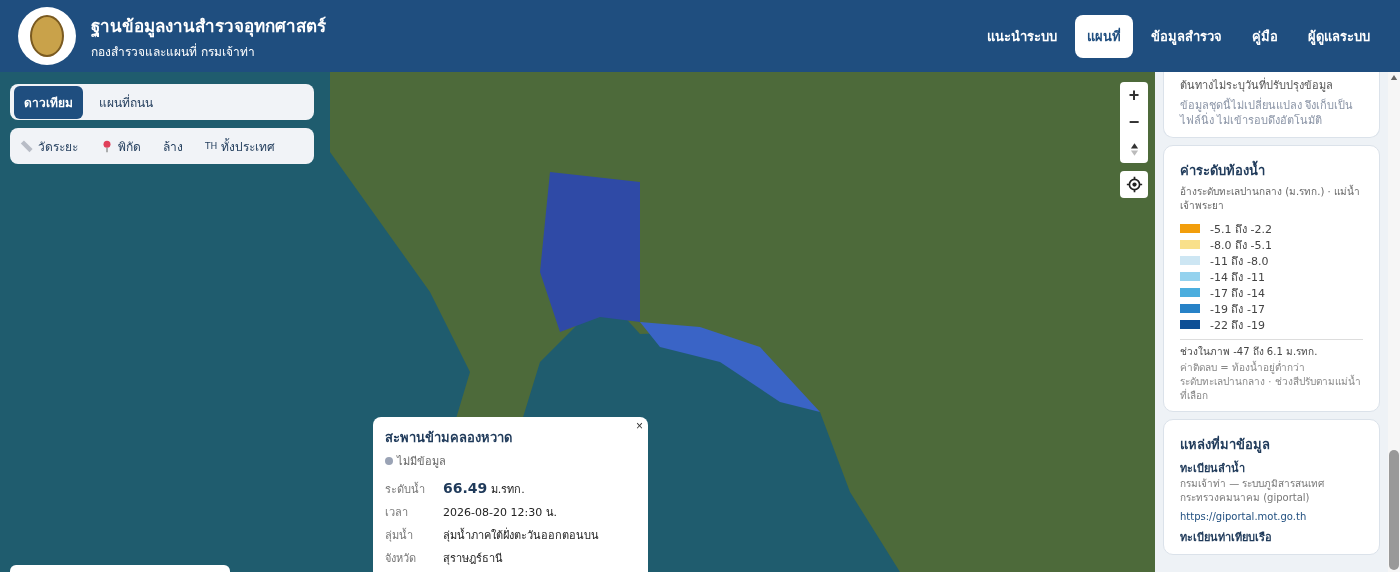 The height and width of the screenshot is (572, 1400). Describe the element at coordinates (1226, 537) in the screenshot. I see `source-name: ทะเบียนท่าเทียบเรือ` at that location.